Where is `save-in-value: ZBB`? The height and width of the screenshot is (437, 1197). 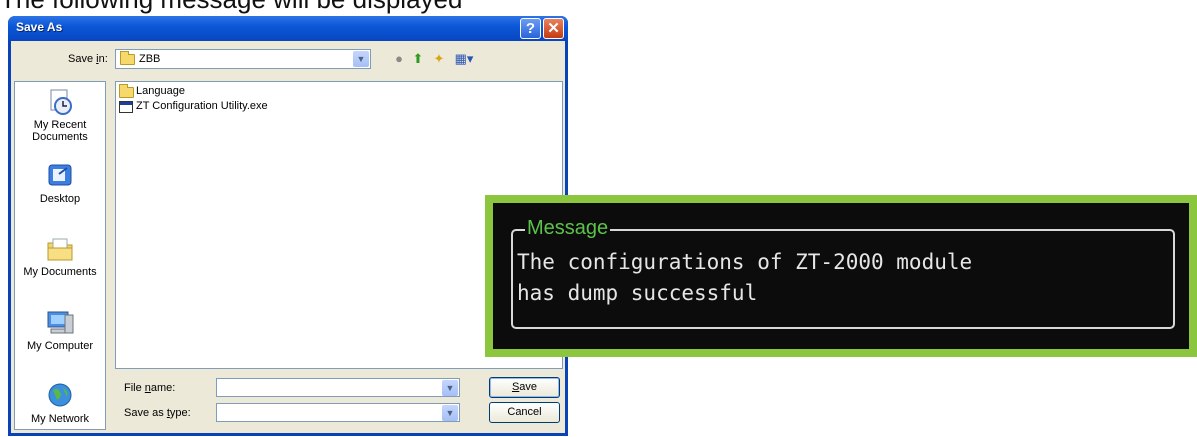 save-in-value: ZBB is located at coordinates (150, 59).